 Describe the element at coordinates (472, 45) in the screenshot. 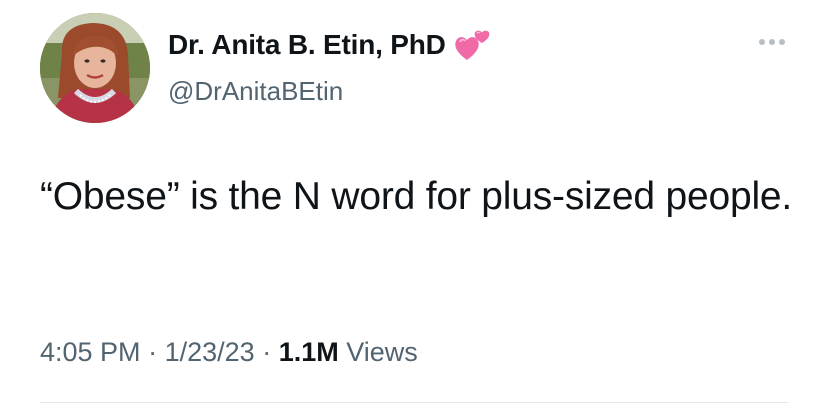

I see `two-hearts-emoji-icon` at that location.